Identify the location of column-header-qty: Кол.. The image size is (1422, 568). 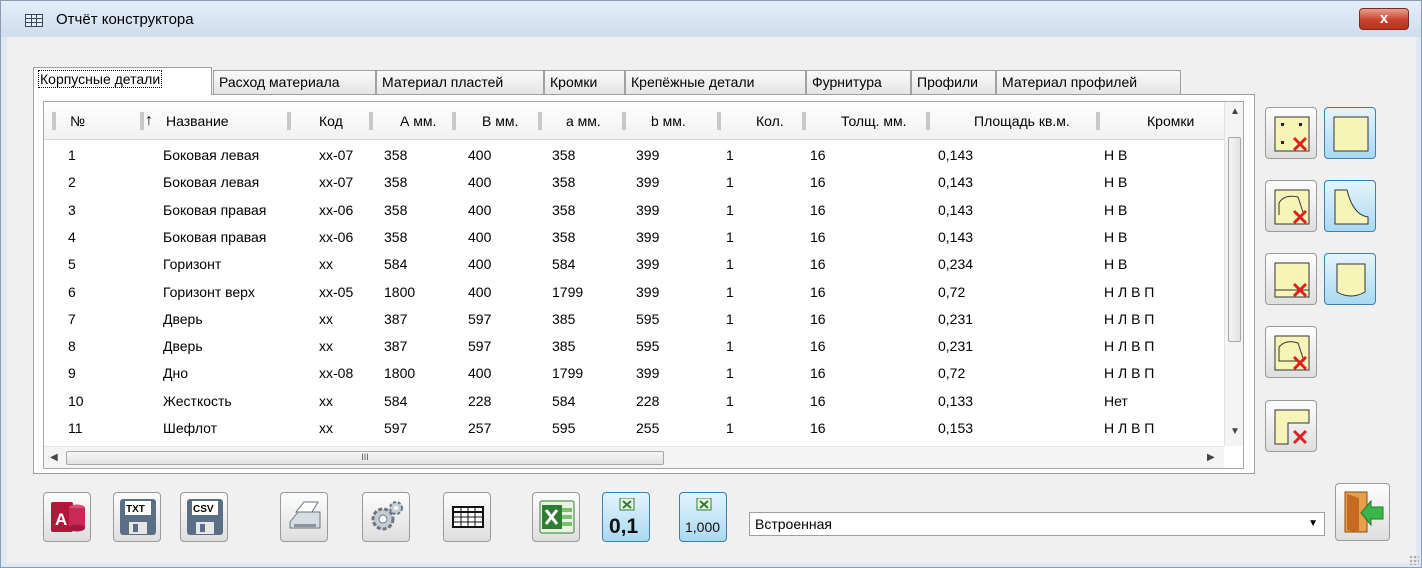
(770, 121).